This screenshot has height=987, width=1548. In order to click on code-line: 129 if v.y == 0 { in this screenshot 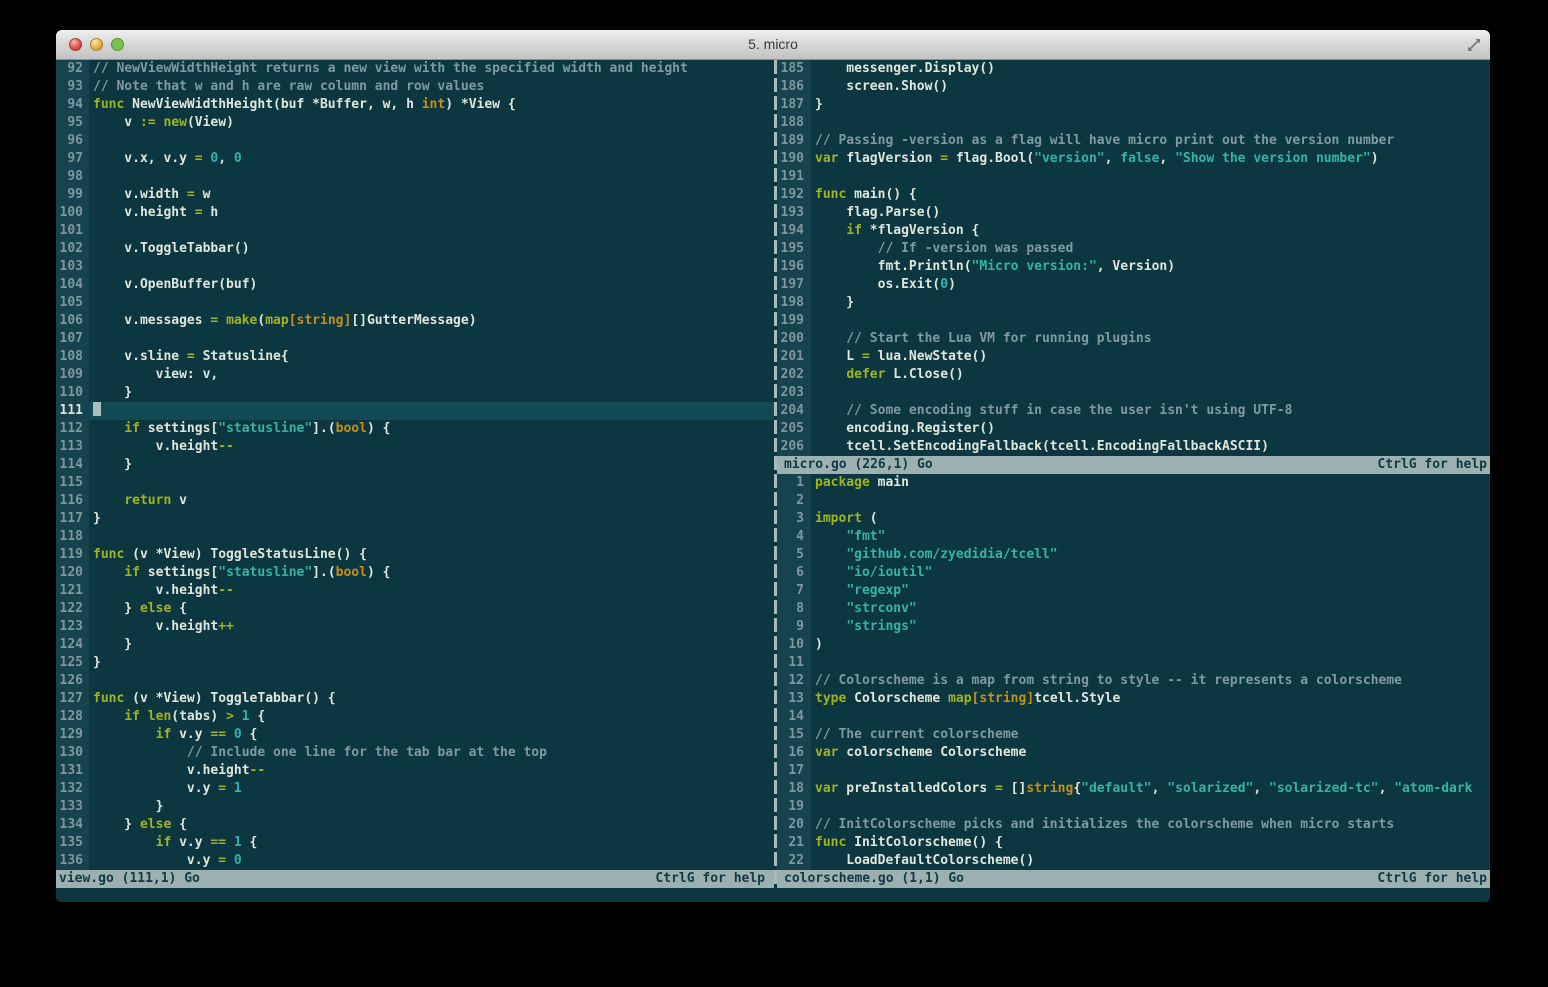, I will do `click(415, 735)`.